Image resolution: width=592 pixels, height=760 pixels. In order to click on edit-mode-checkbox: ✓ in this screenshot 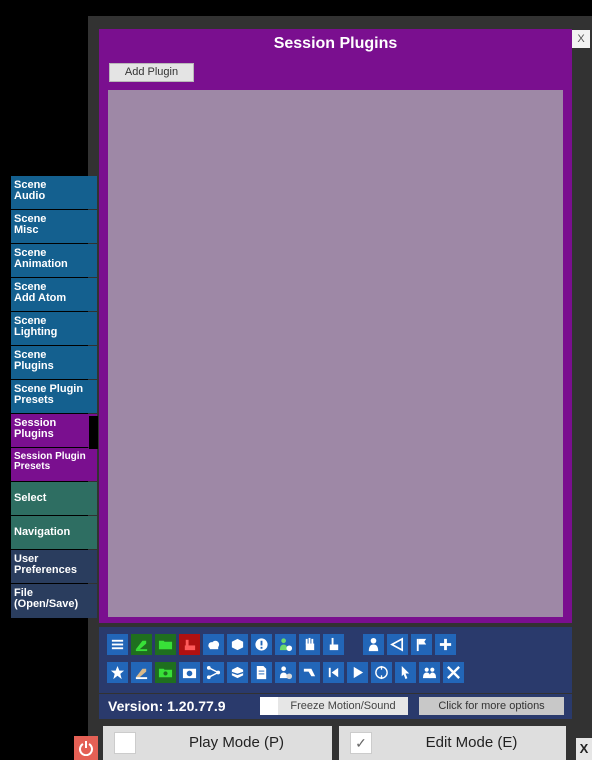, I will do `click(361, 743)`.